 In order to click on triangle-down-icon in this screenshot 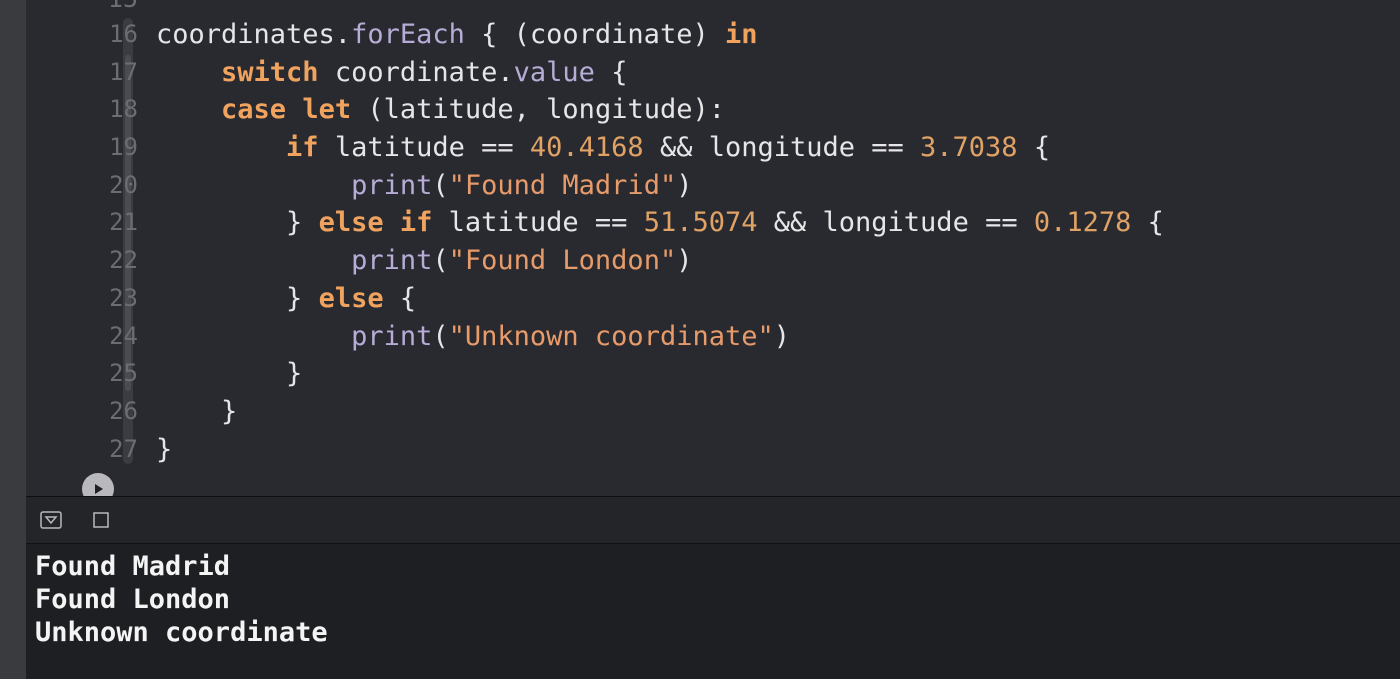, I will do `click(51, 520)`.